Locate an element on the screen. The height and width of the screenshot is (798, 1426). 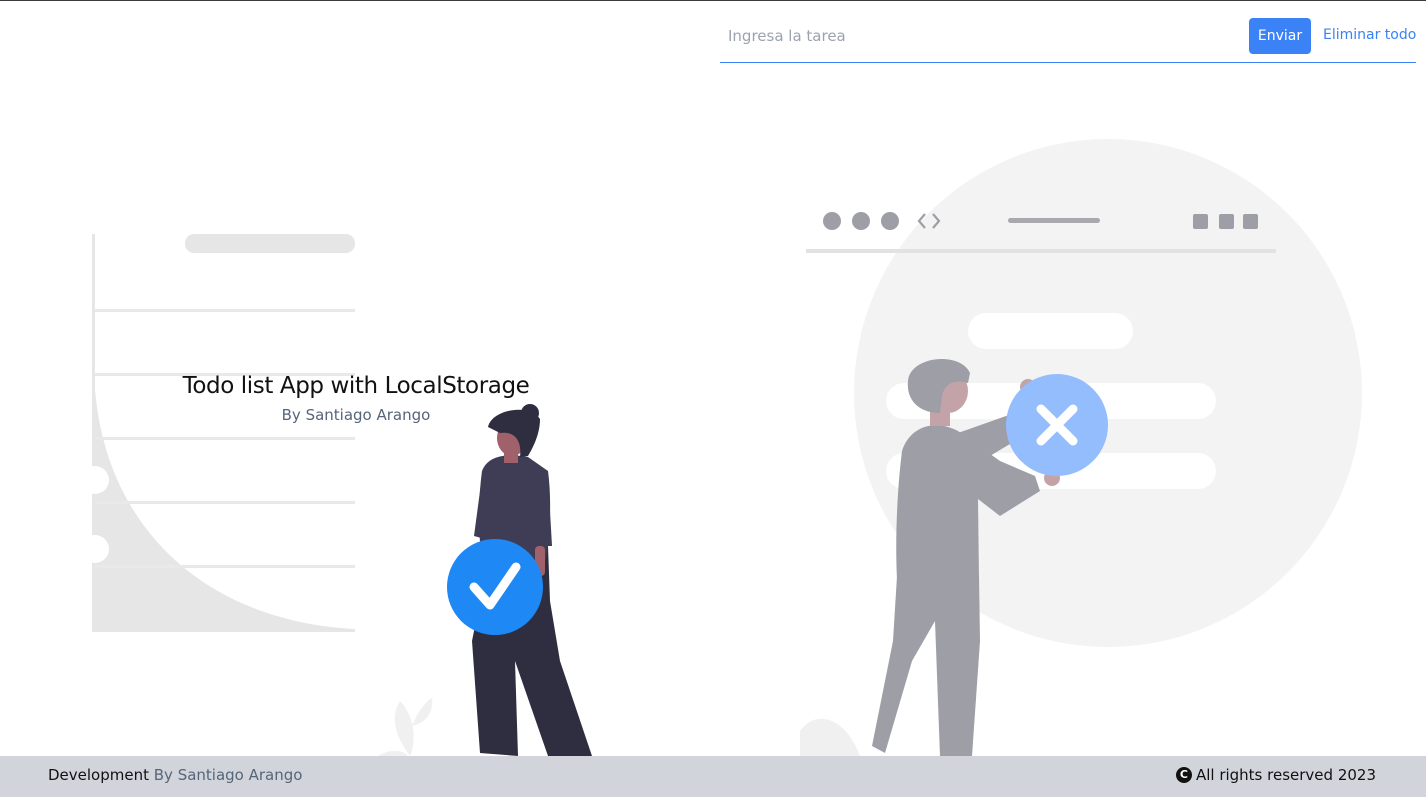
send-button: Enviar is located at coordinates (1280, 36).